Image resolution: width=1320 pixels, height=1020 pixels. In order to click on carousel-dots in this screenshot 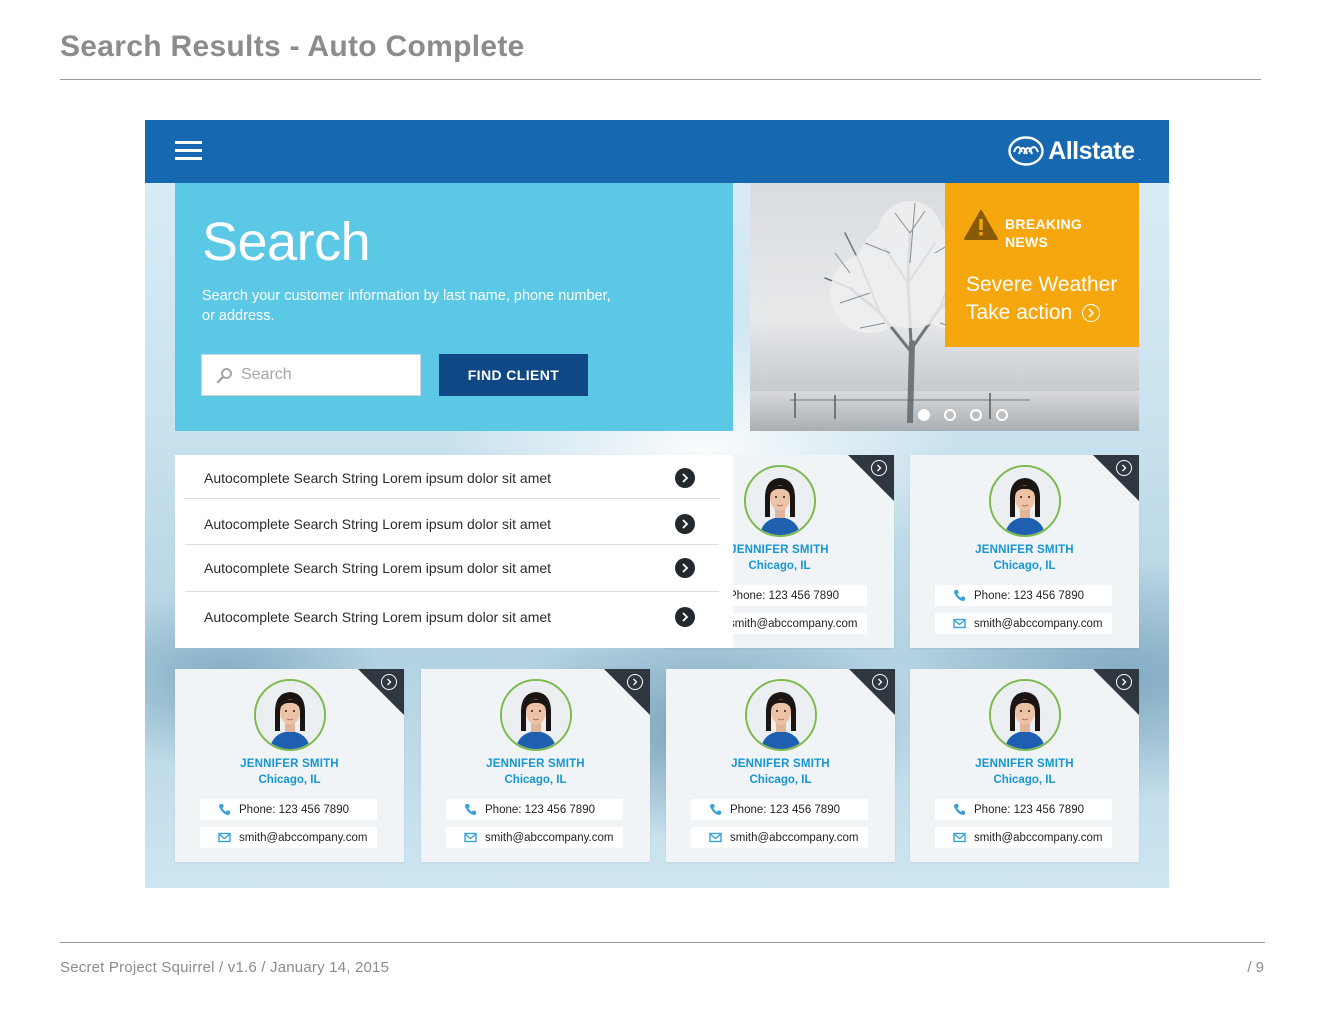, I will do `click(963, 415)`.